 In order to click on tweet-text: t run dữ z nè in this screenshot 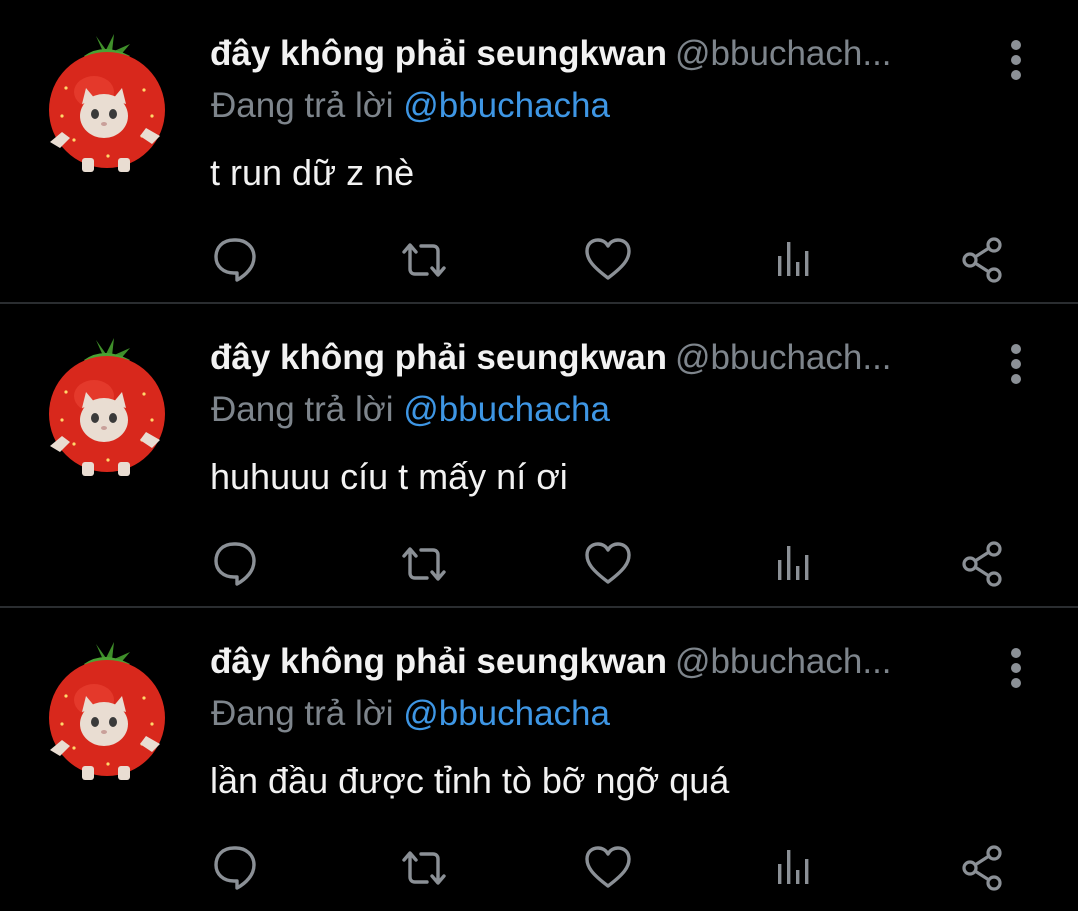, I will do `click(312, 172)`.